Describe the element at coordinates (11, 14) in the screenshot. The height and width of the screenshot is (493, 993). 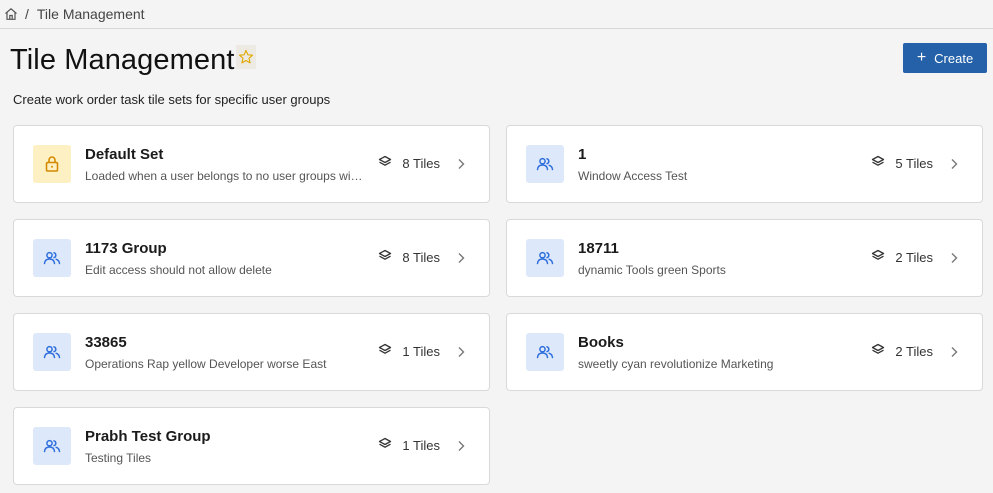
I see `home-icon` at that location.